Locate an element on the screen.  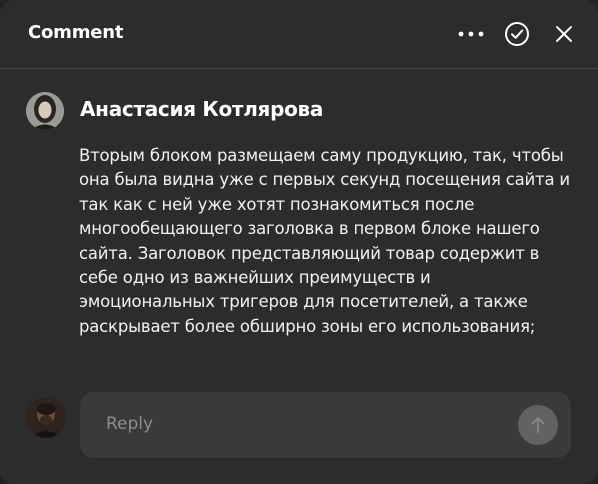
more-dots-icon is located at coordinates (471, 34).